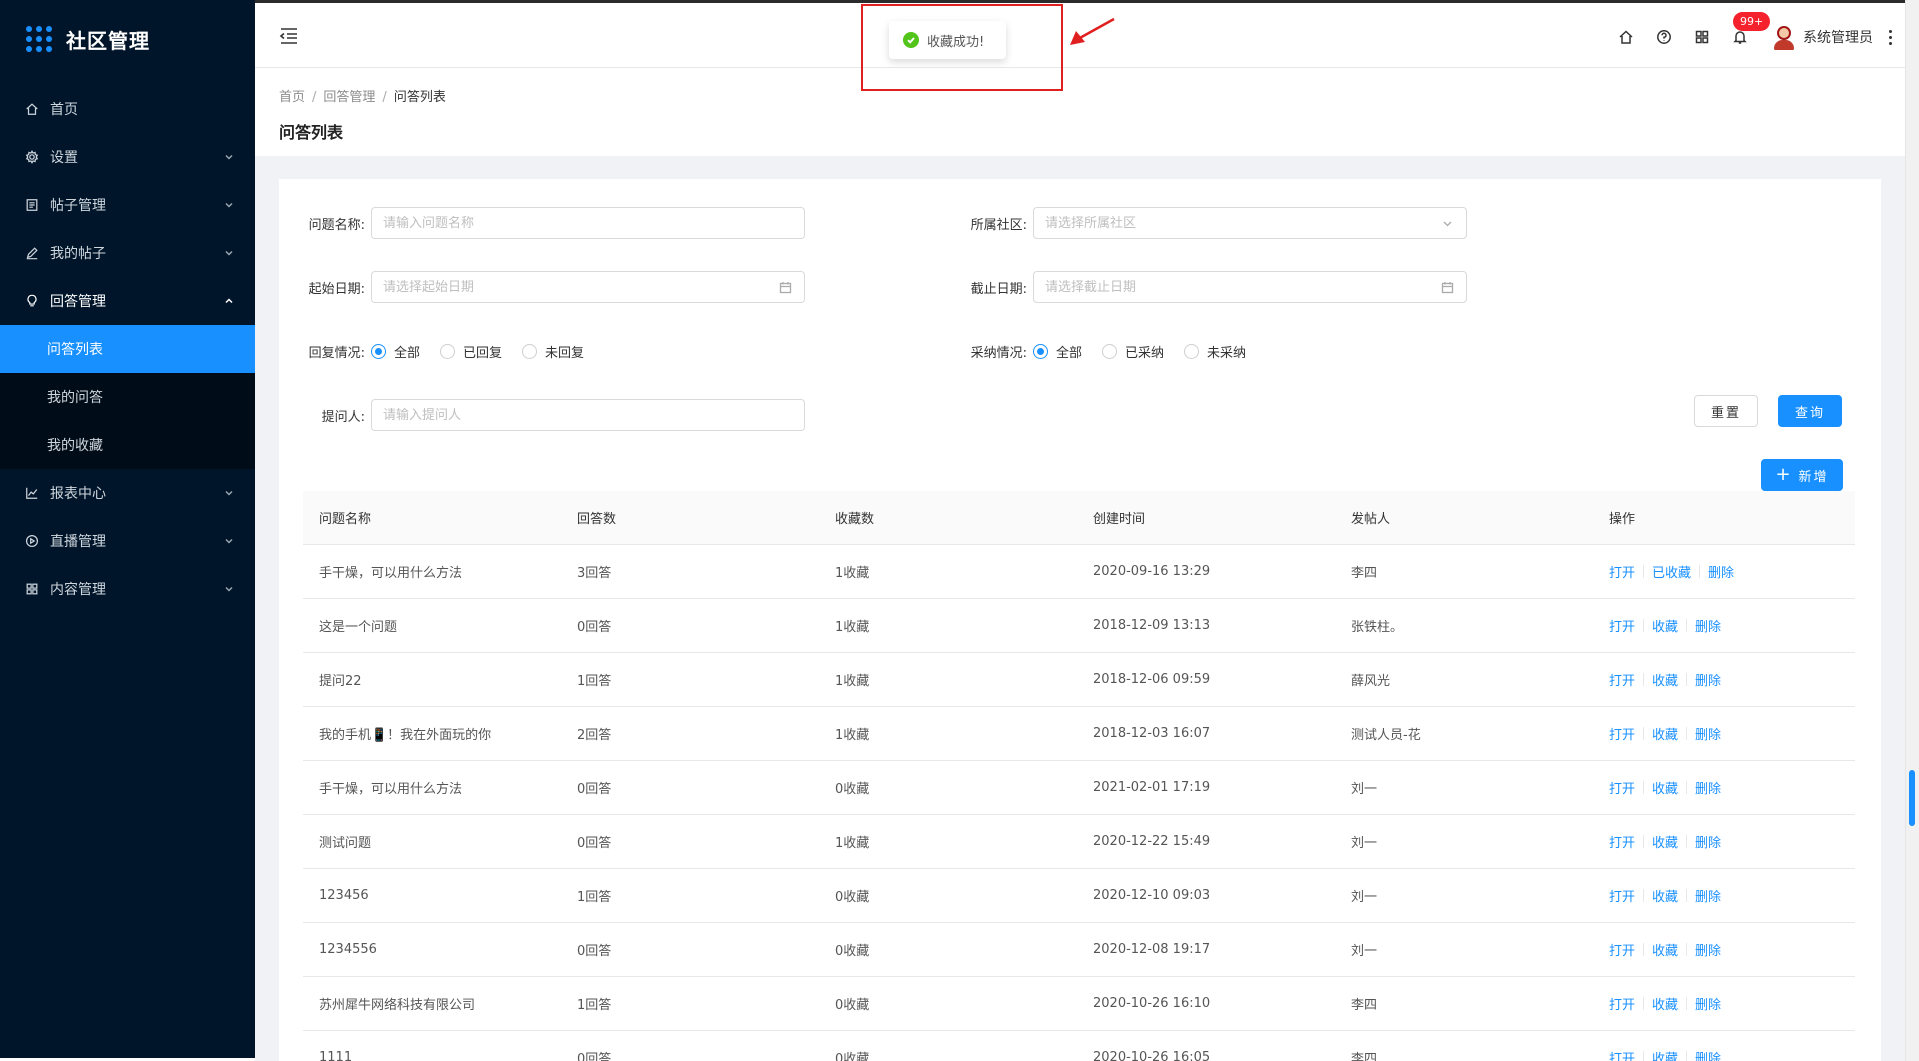 The height and width of the screenshot is (1061, 1919). What do you see at coordinates (1671, 571) in the screenshot?
I see `favorite-link: 已收藏` at bounding box center [1671, 571].